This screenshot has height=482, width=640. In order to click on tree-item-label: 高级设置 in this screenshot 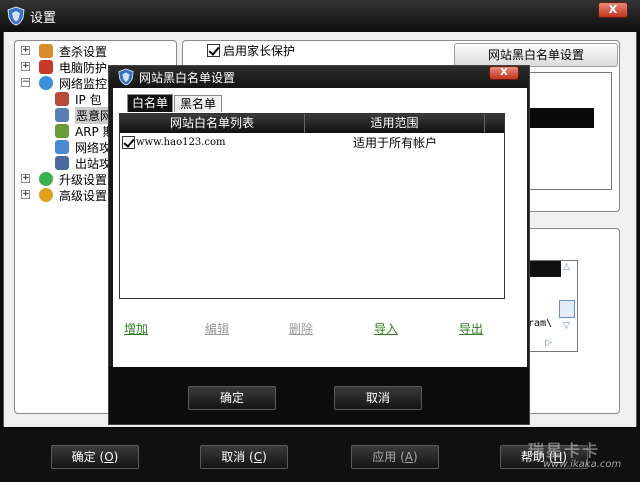, I will do `click(83, 196)`.